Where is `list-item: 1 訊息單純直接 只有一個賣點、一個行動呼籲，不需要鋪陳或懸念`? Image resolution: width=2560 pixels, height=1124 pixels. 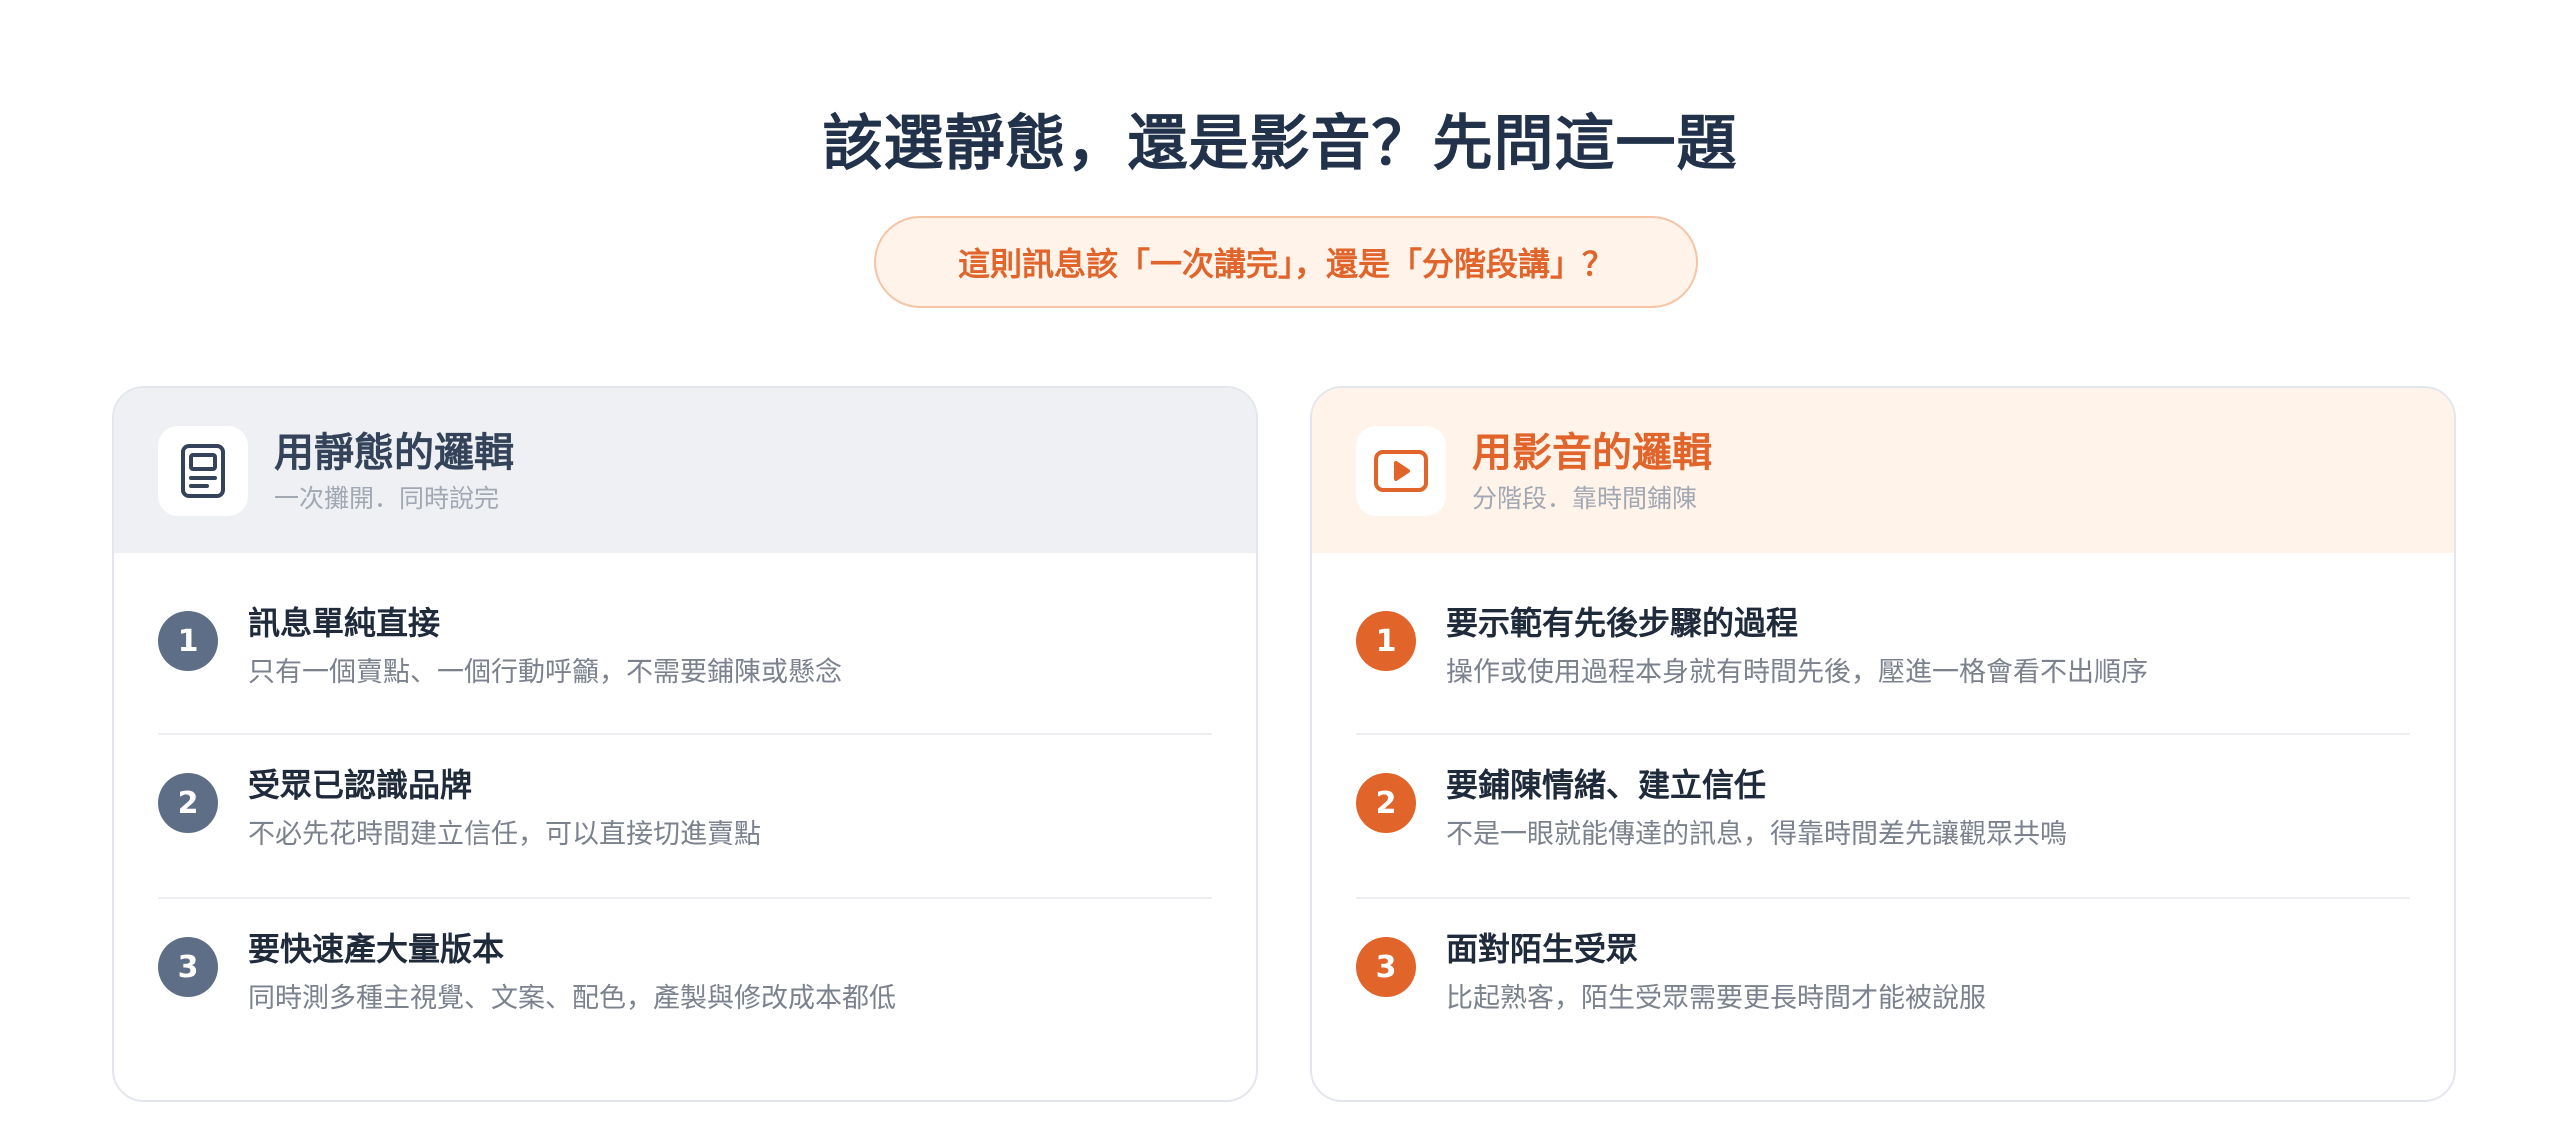 list-item: 1 訊息單純直接 只有一個賣點、一個行動呼籲，不需要鋪陳或懸念 is located at coordinates (685, 663).